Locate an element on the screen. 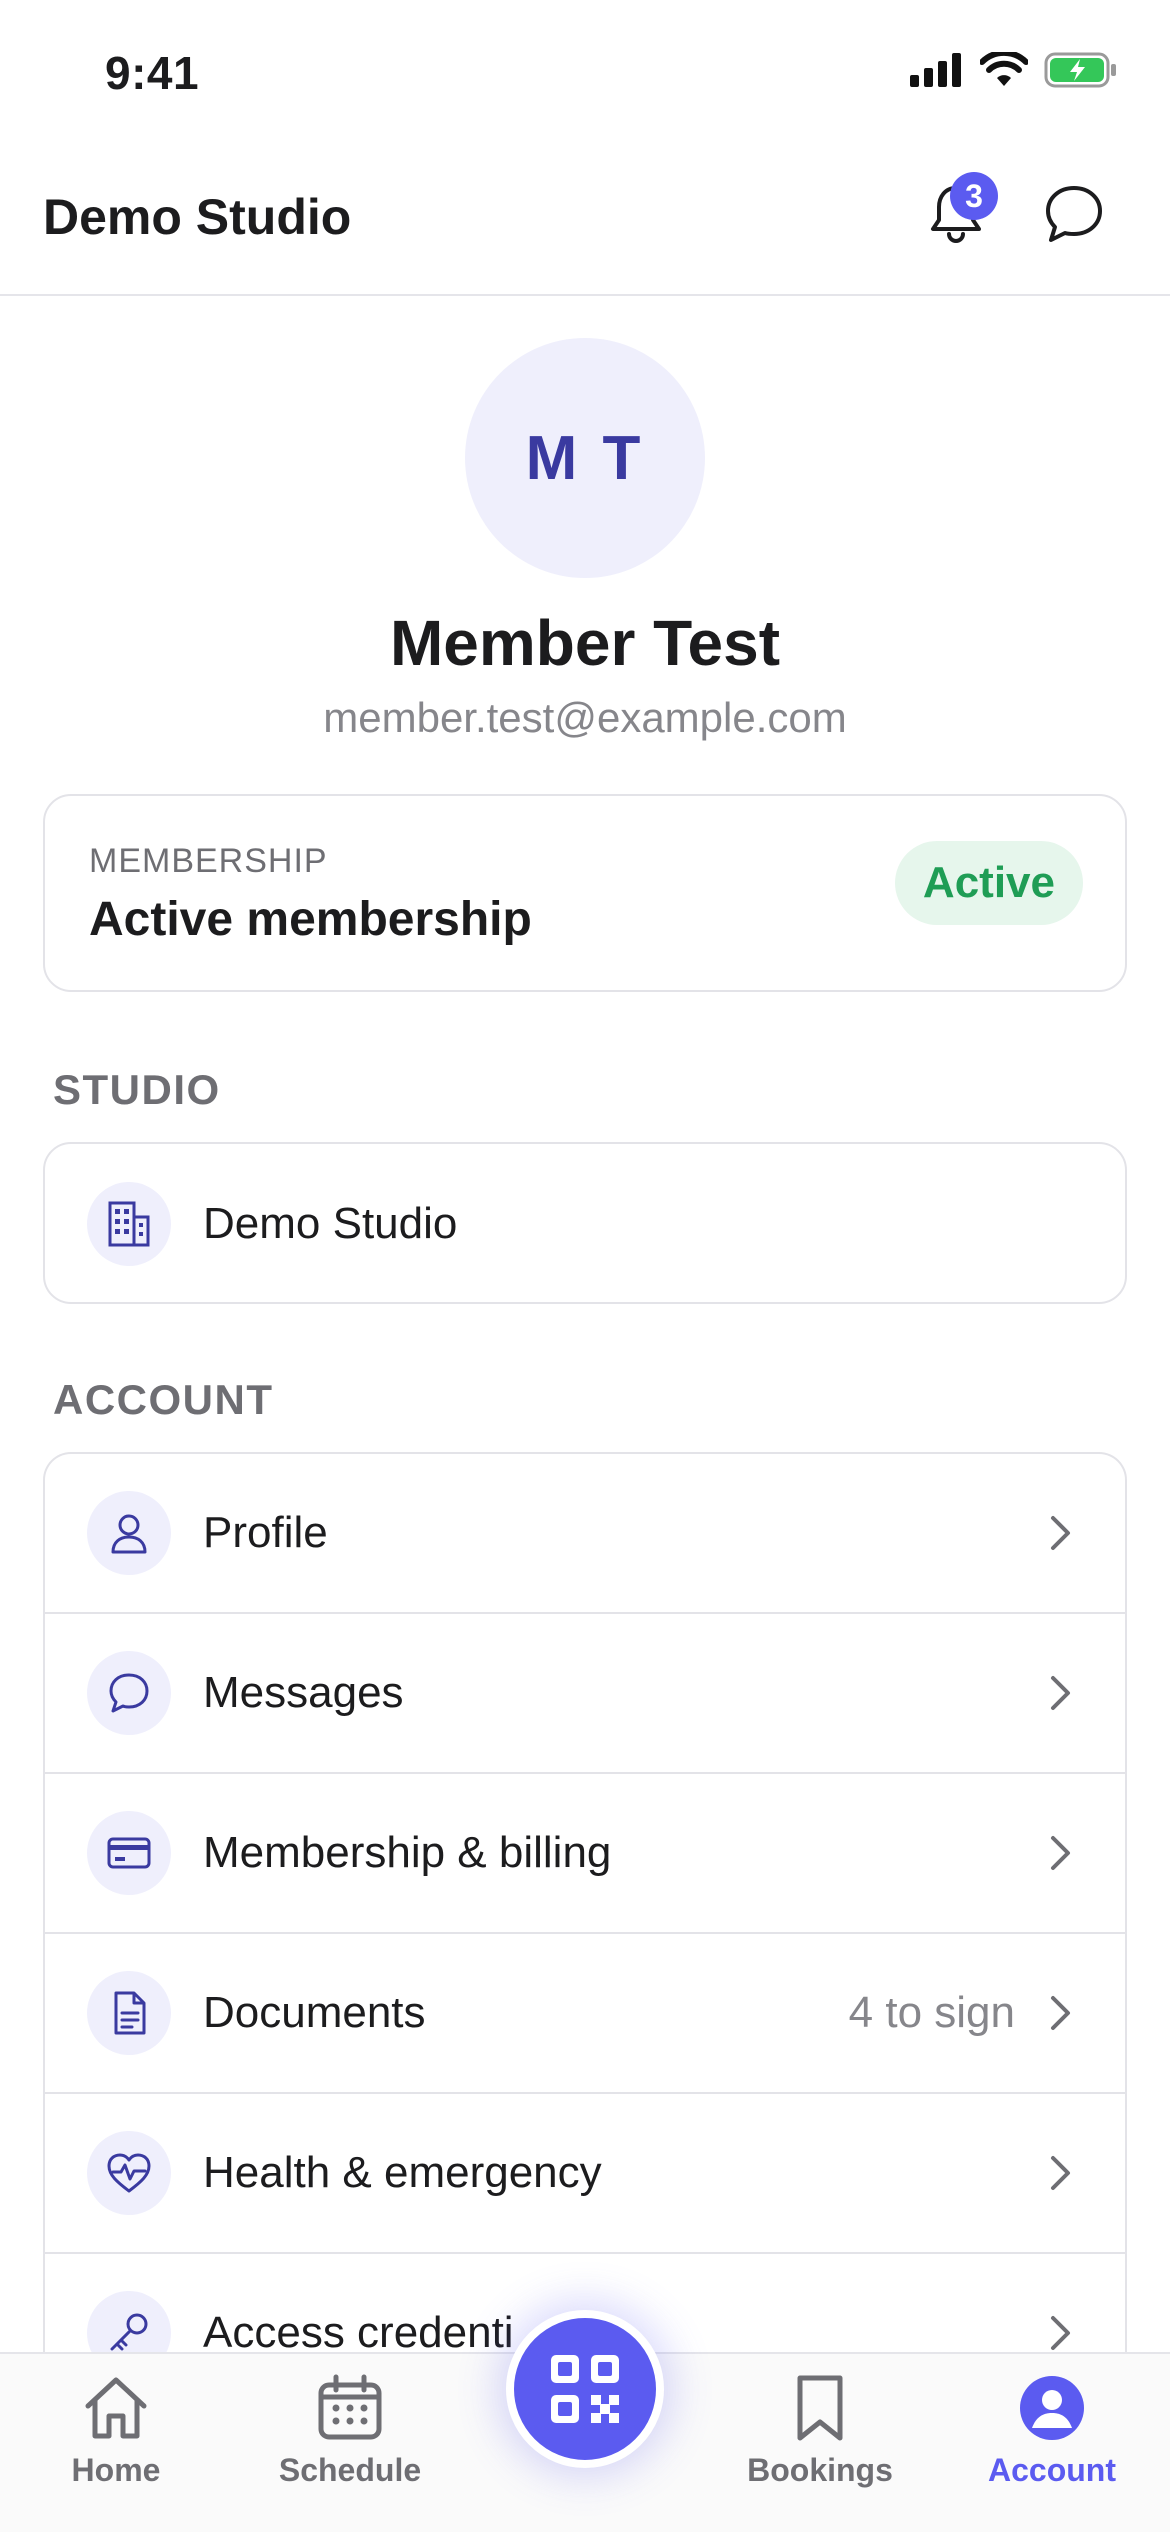  tab-account-label: Account is located at coordinates (1052, 2470).